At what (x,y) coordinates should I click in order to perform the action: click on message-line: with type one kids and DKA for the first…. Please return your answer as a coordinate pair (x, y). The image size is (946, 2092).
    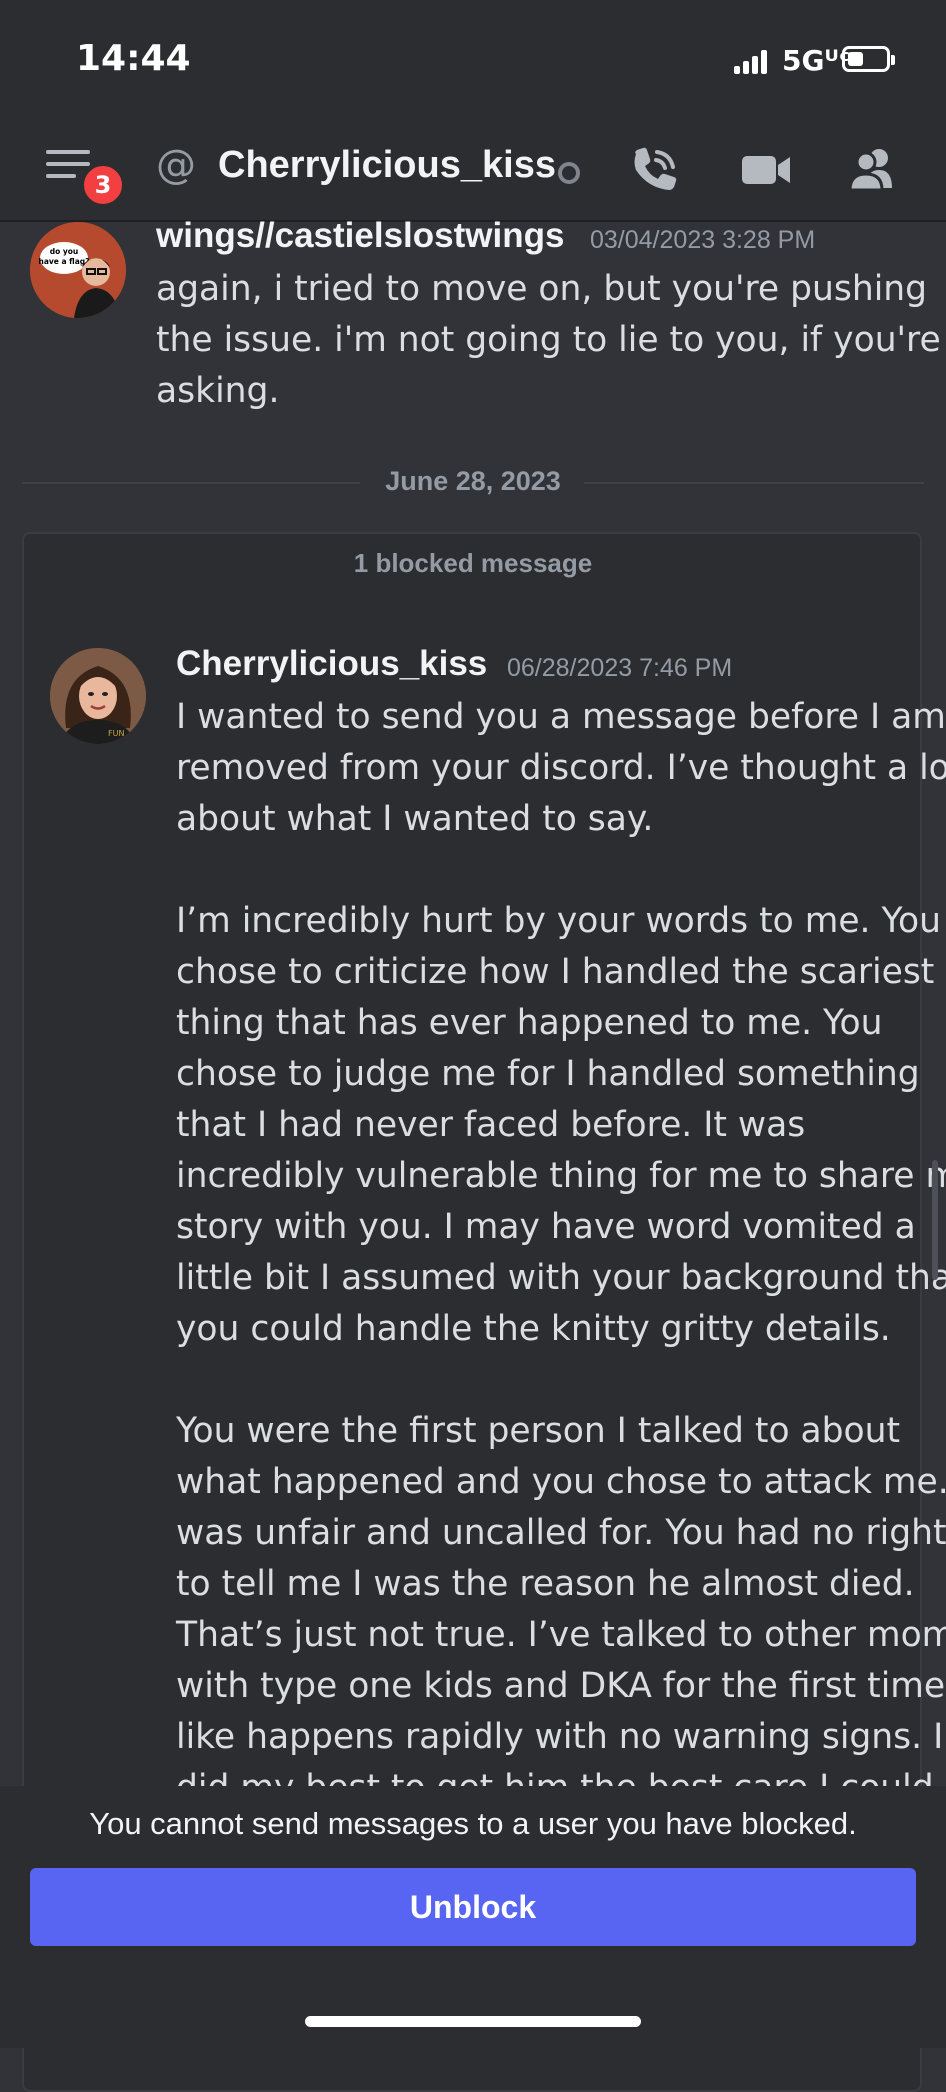
    Looking at the image, I should click on (561, 1686).